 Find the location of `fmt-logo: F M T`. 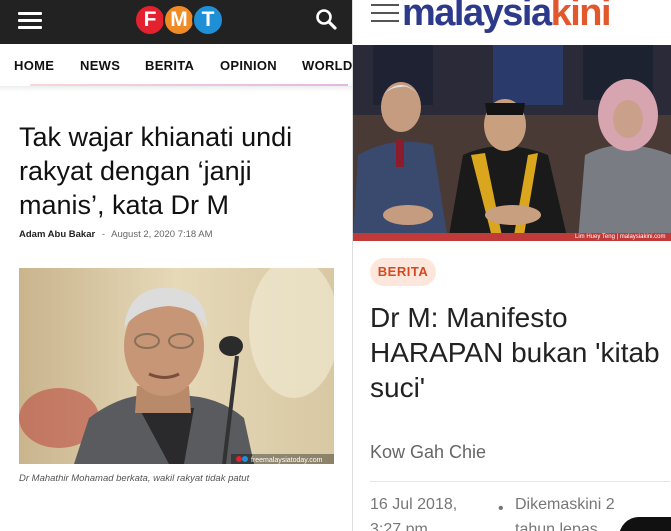

fmt-logo: F M T is located at coordinates (179, 21).